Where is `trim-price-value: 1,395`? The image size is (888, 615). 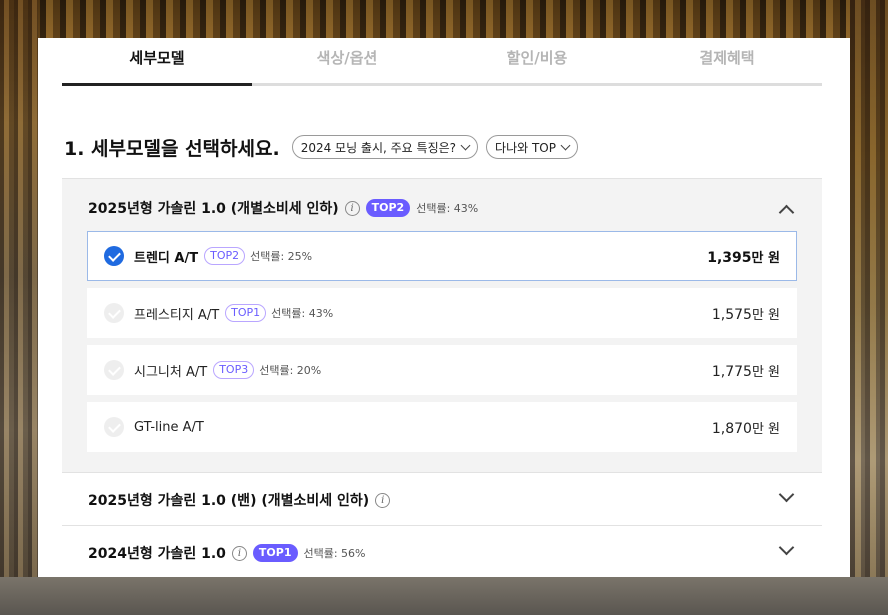 trim-price-value: 1,395 is located at coordinates (729, 257).